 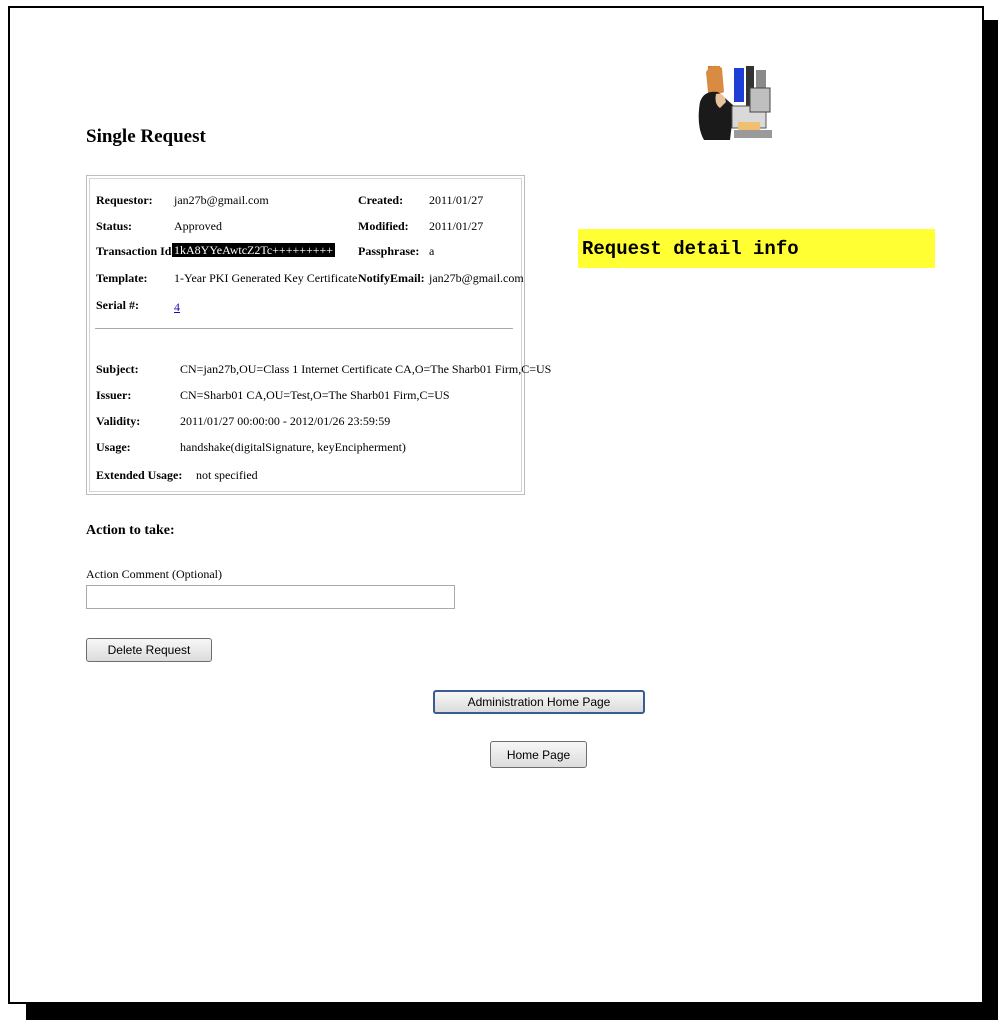 I want to click on modified-value: 2011/01/27, so click(x=456, y=226).